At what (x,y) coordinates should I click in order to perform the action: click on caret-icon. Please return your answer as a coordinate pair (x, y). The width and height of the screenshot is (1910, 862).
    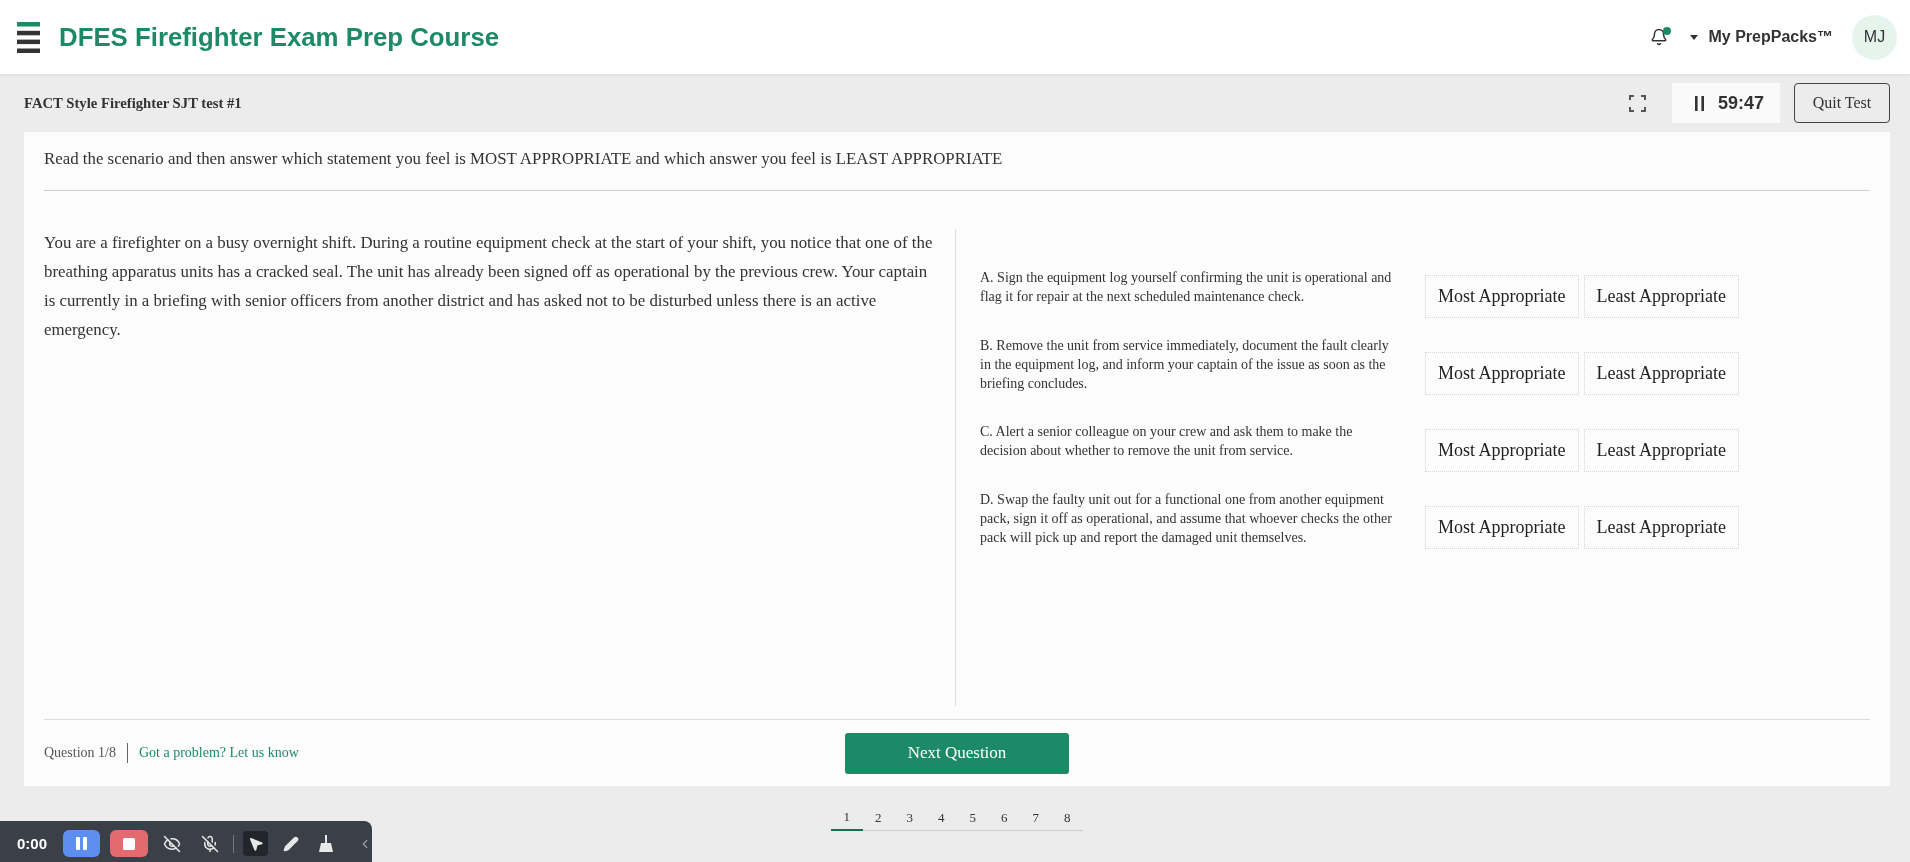
    Looking at the image, I should click on (1694, 37).